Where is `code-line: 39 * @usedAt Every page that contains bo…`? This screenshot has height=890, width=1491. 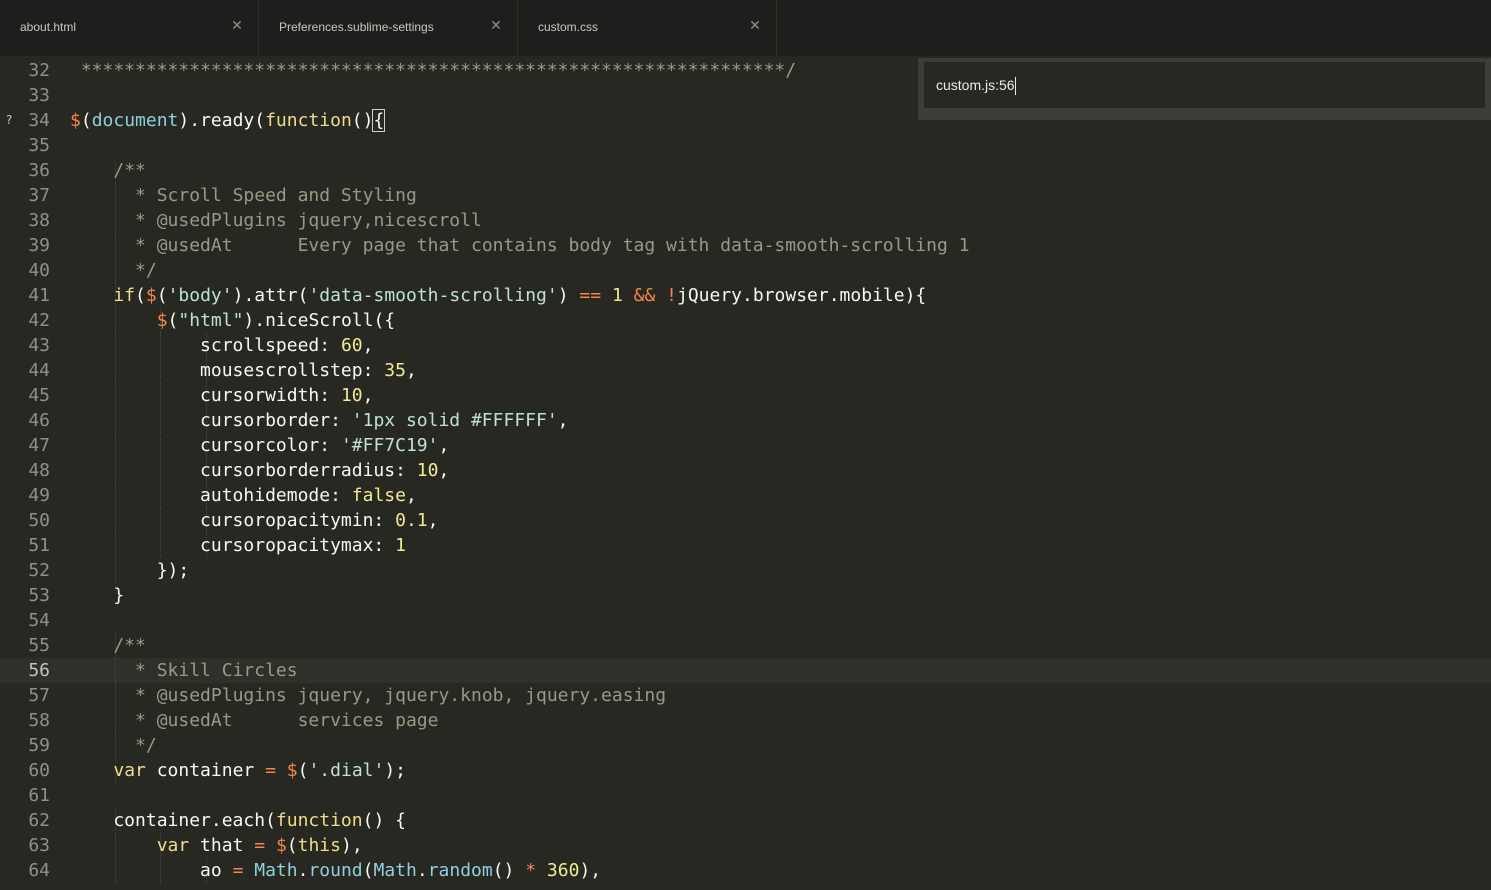 code-line: 39 * @usedAt Every page that contains bo… is located at coordinates (745, 245).